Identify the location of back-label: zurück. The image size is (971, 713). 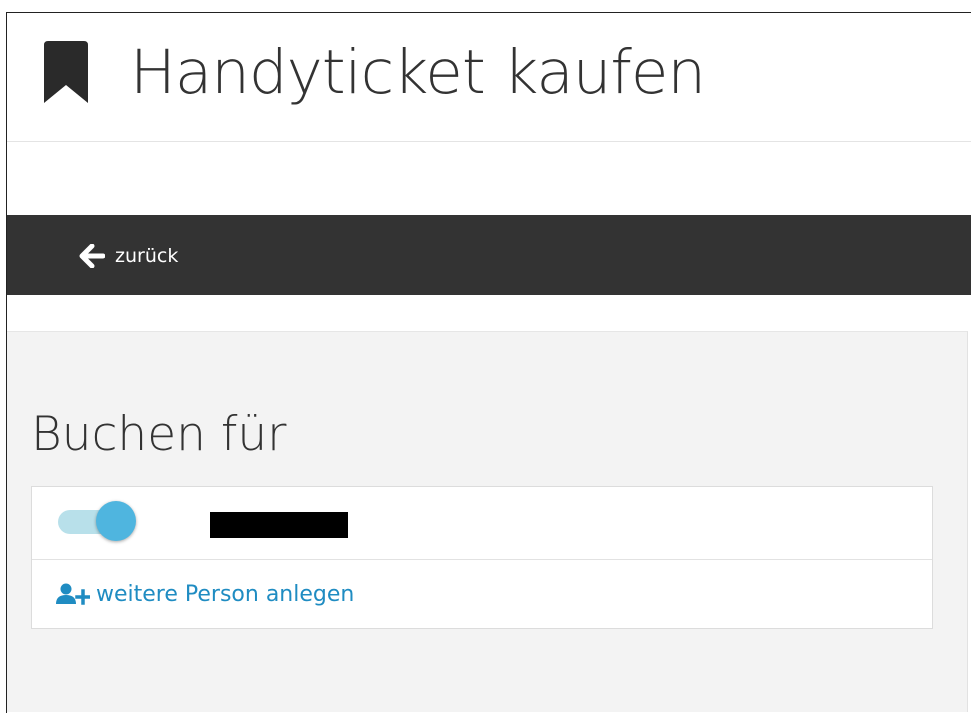
(147, 256).